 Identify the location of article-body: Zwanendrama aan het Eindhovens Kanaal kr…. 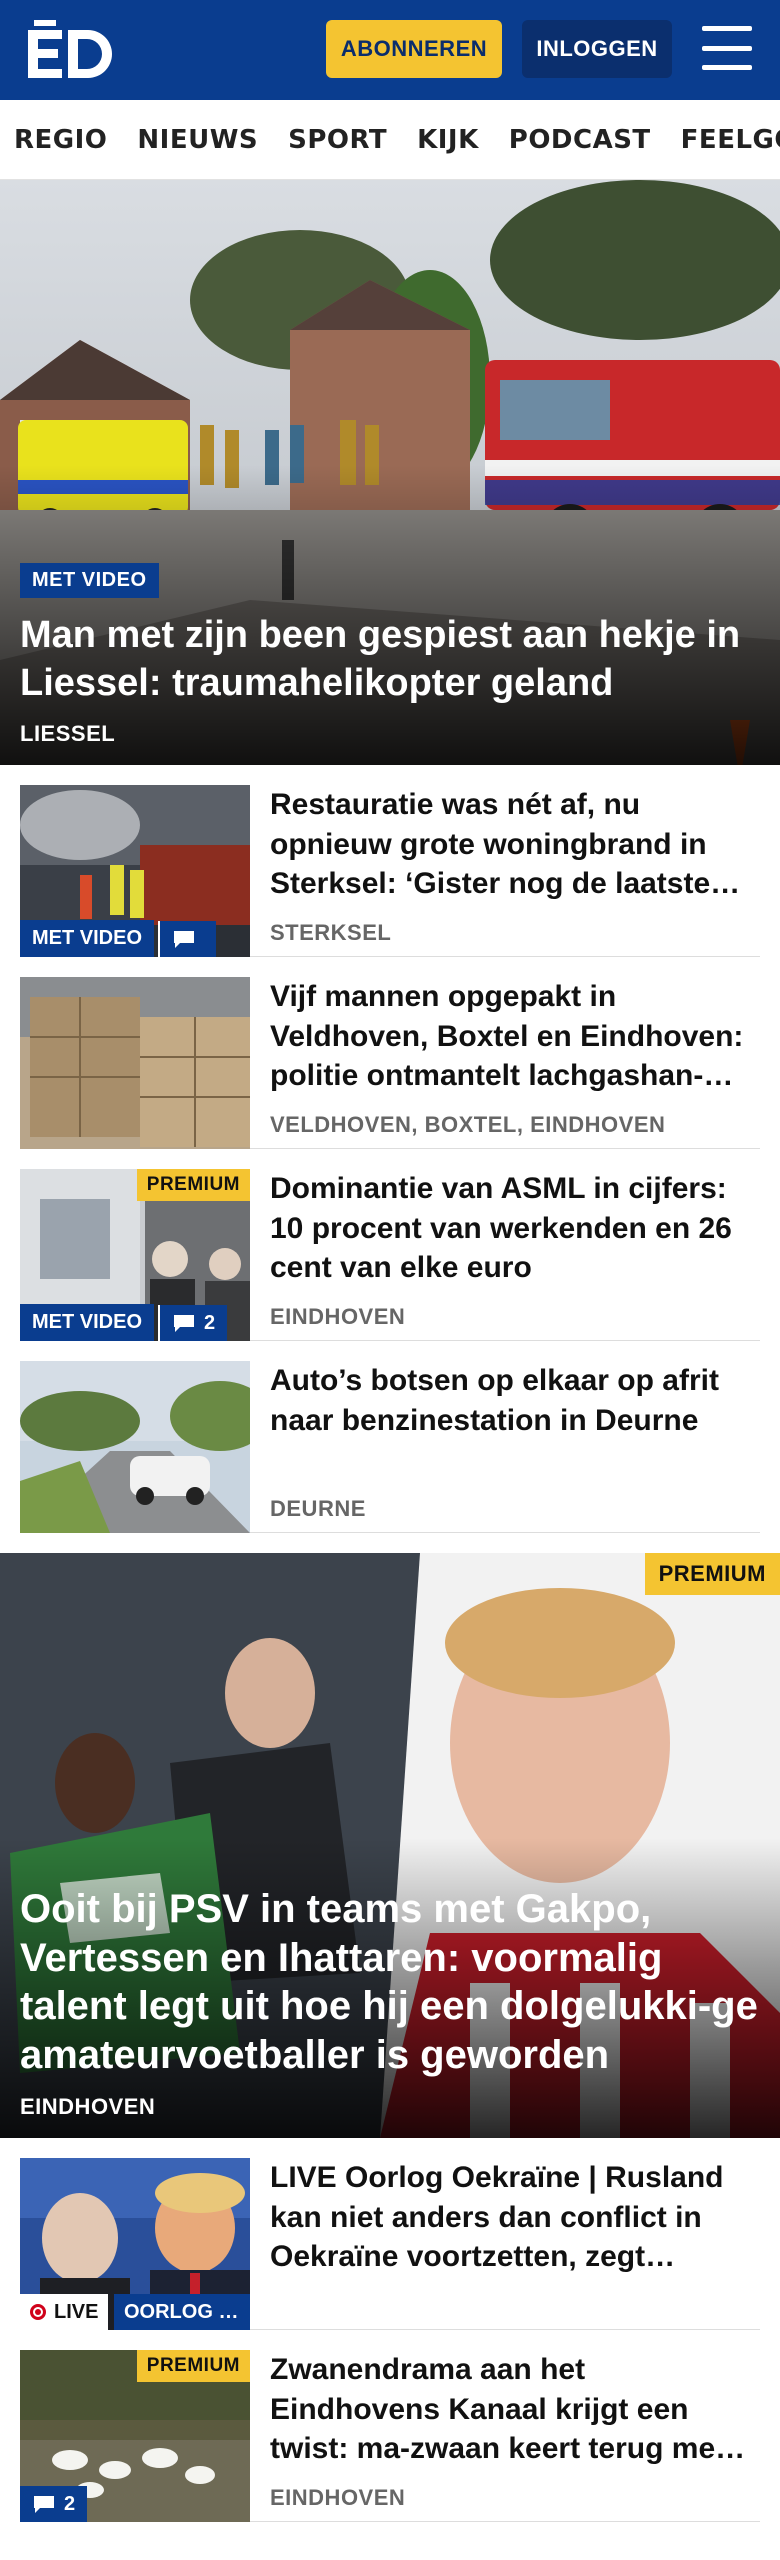
(505, 2435).